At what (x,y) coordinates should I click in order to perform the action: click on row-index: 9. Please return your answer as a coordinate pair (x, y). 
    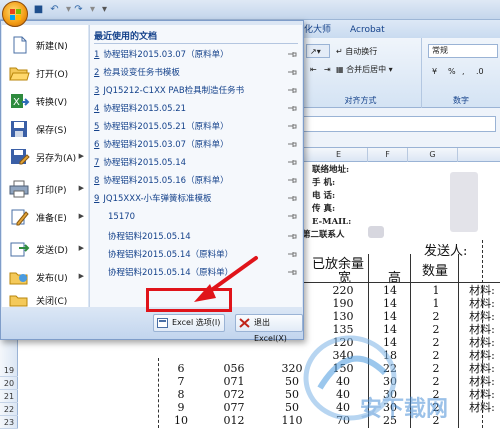
    Looking at the image, I should click on (181, 407).